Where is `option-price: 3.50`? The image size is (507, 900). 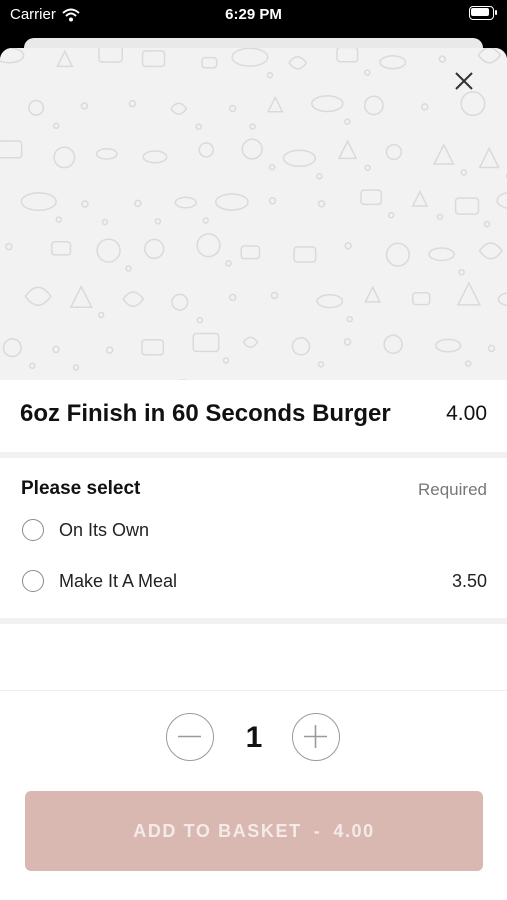 option-price: 3.50 is located at coordinates (469, 581).